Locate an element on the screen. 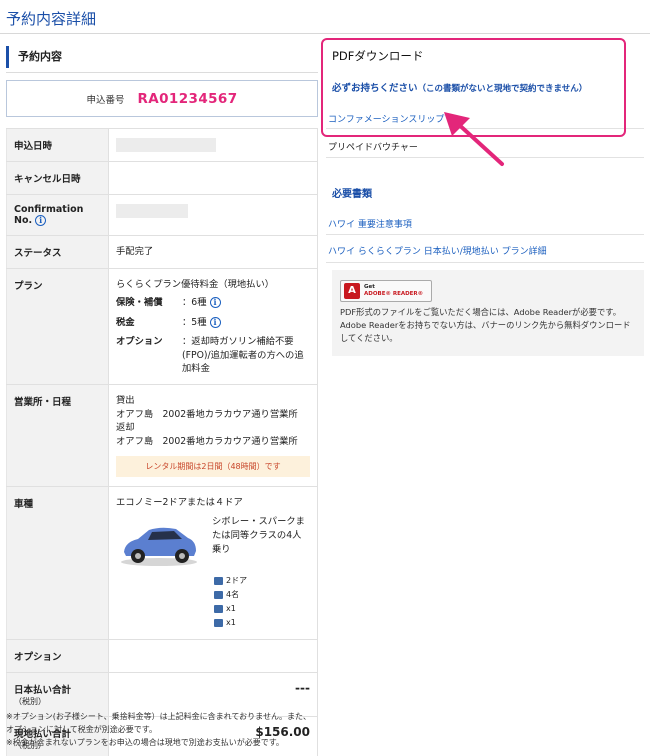  pickup-label: 貸出 is located at coordinates (125, 401).